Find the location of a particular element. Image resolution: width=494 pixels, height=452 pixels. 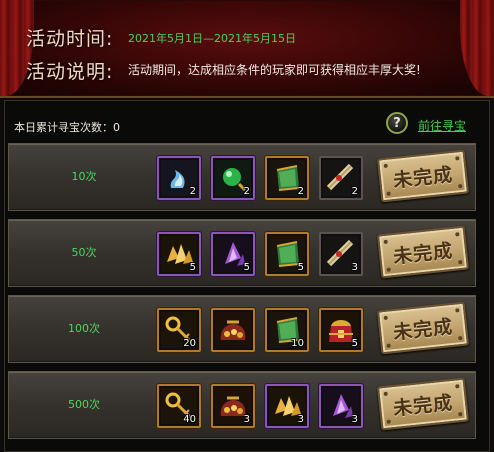

right-curtain-decoration is located at coordinates (477, 48).